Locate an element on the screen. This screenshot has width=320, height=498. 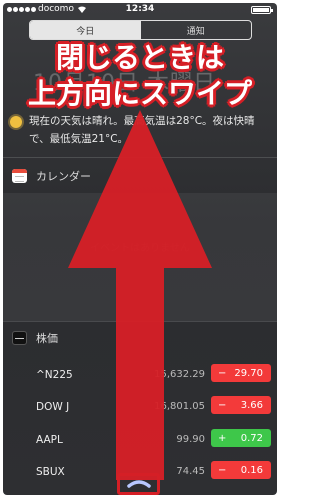
instruction-line-1: 閉じるときは is located at coordinates (139, 57).